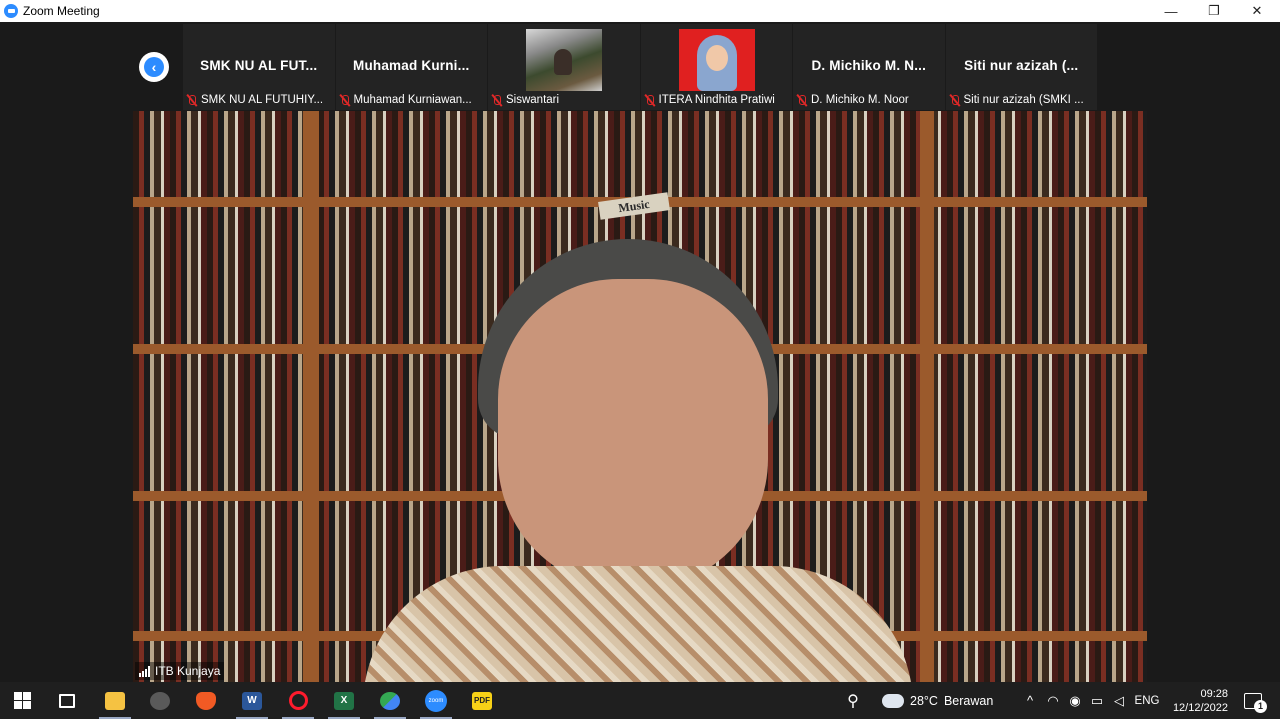 This screenshot has height=719, width=1280. I want to click on task-view-button, so click(67, 700).